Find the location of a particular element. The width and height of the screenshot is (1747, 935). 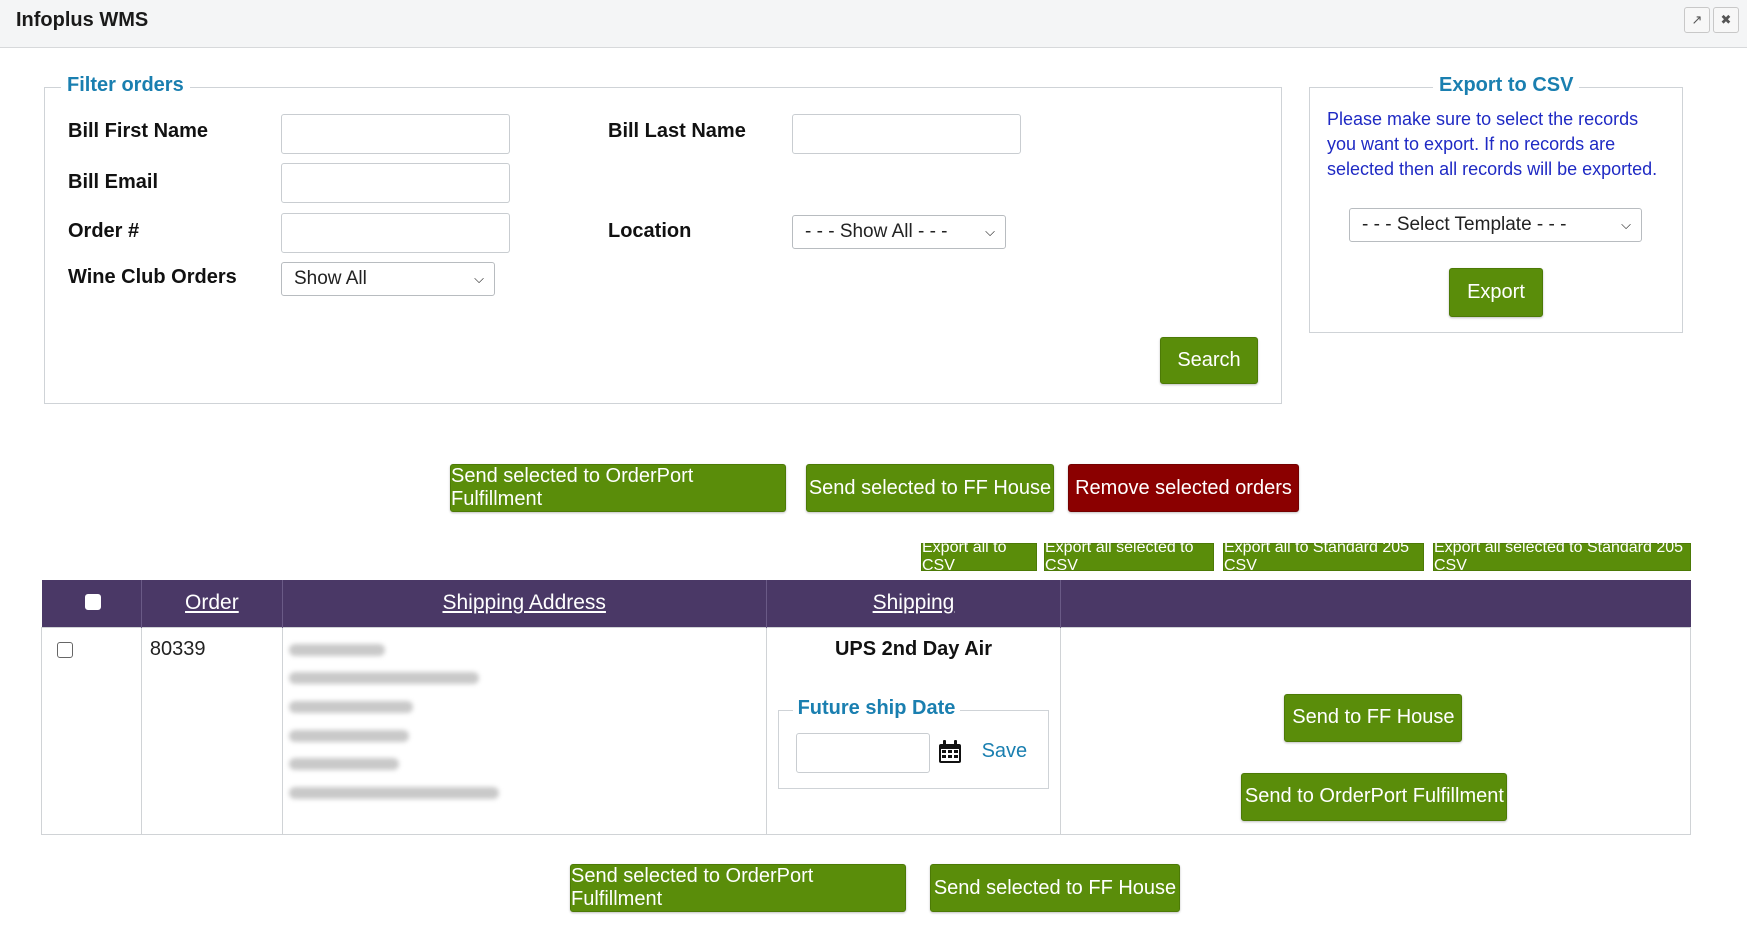

wine-club-orders-select-value: Show All is located at coordinates (330, 278).